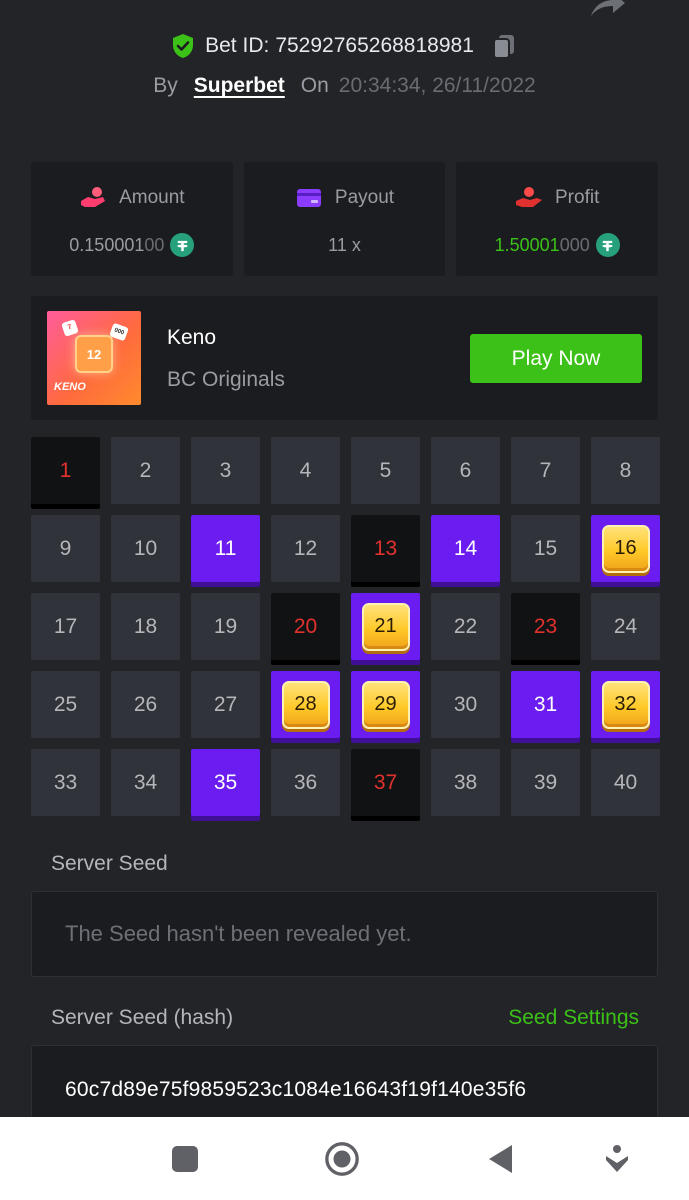 The width and height of the screenshot is (689, 1200). What do you see at coordinates (465, 470) in the screenshot?
I see `keno-cell: 6` at bounding box center [465, 470].